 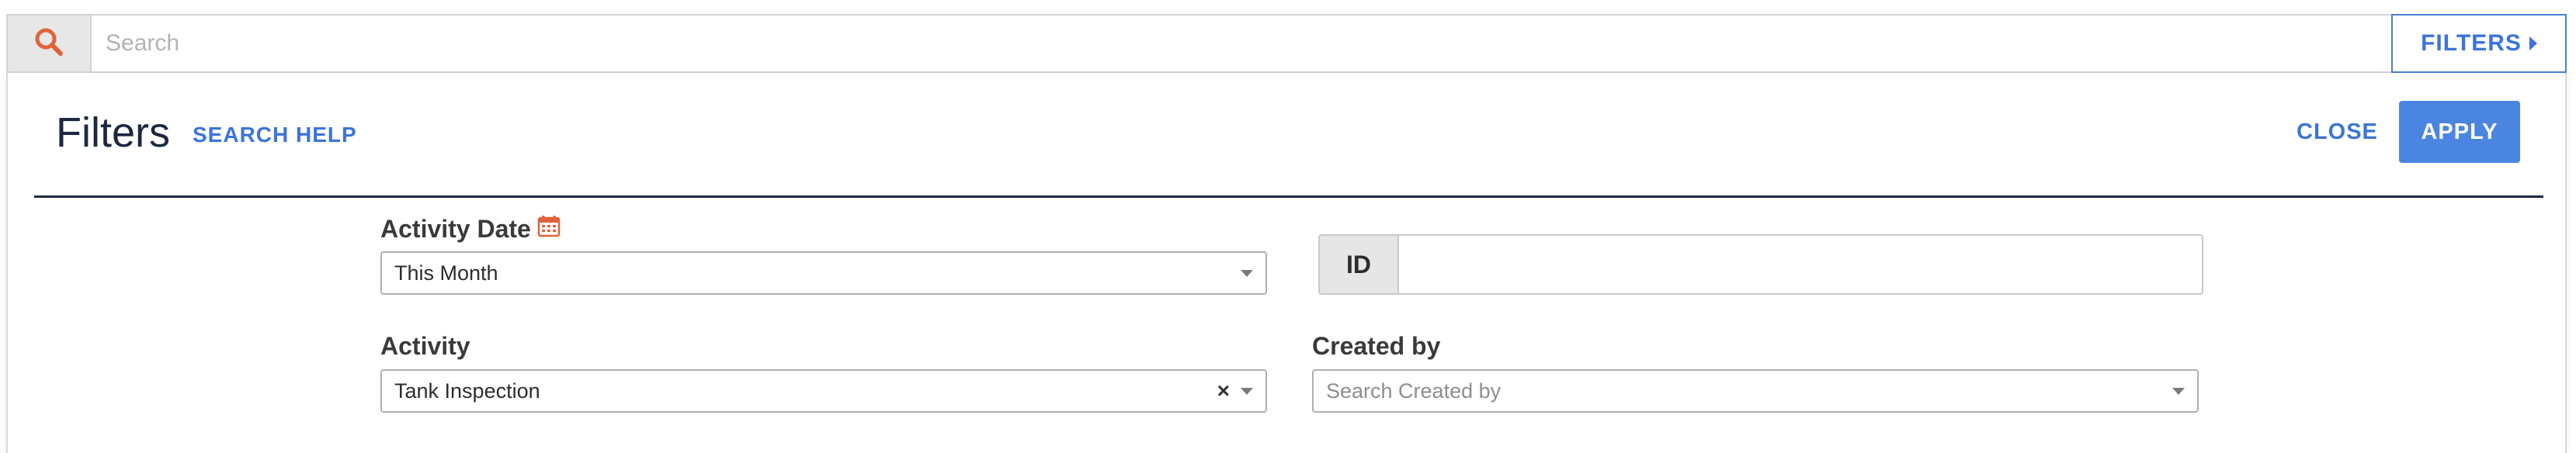 I want to click on activity-date-label: Activity Date, so click(x=470, y=229).